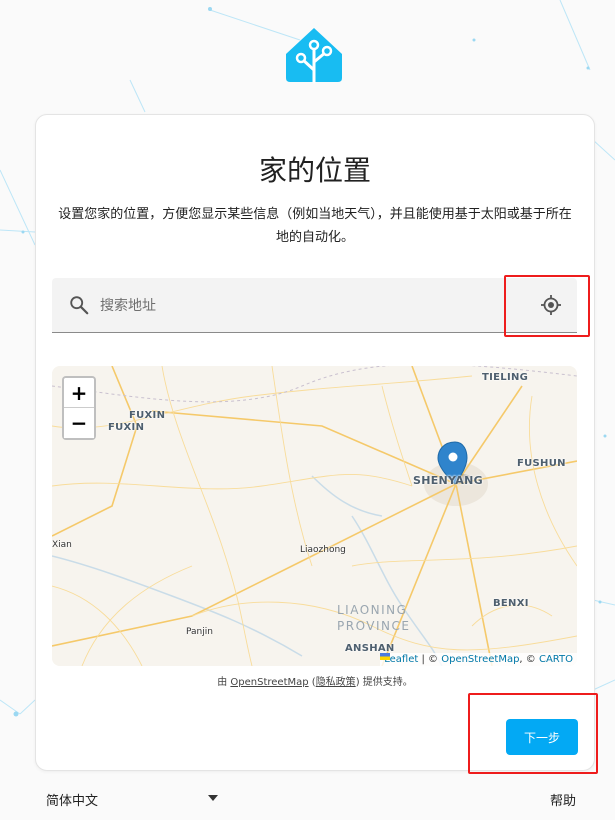 Image resolution: width=615 pixels, height=820 pixels. I want to click on map-attribution: Leaflet | © OpenStreetMap, © CARTO, so click(478, 659).